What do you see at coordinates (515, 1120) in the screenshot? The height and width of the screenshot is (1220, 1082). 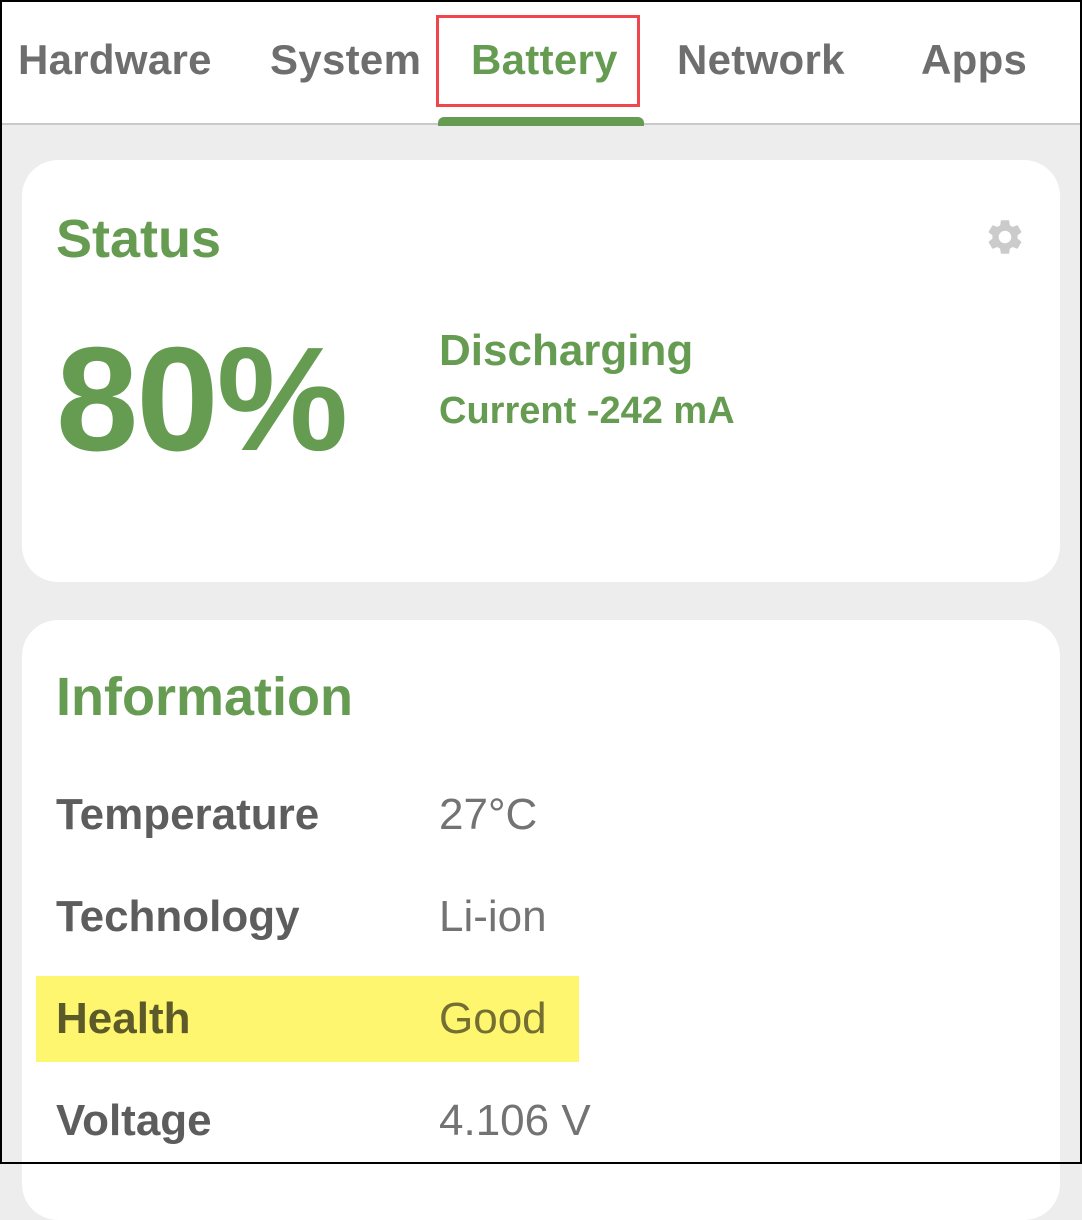 I see `info-value: 4.106 V` at bounding box center [515, 1120].